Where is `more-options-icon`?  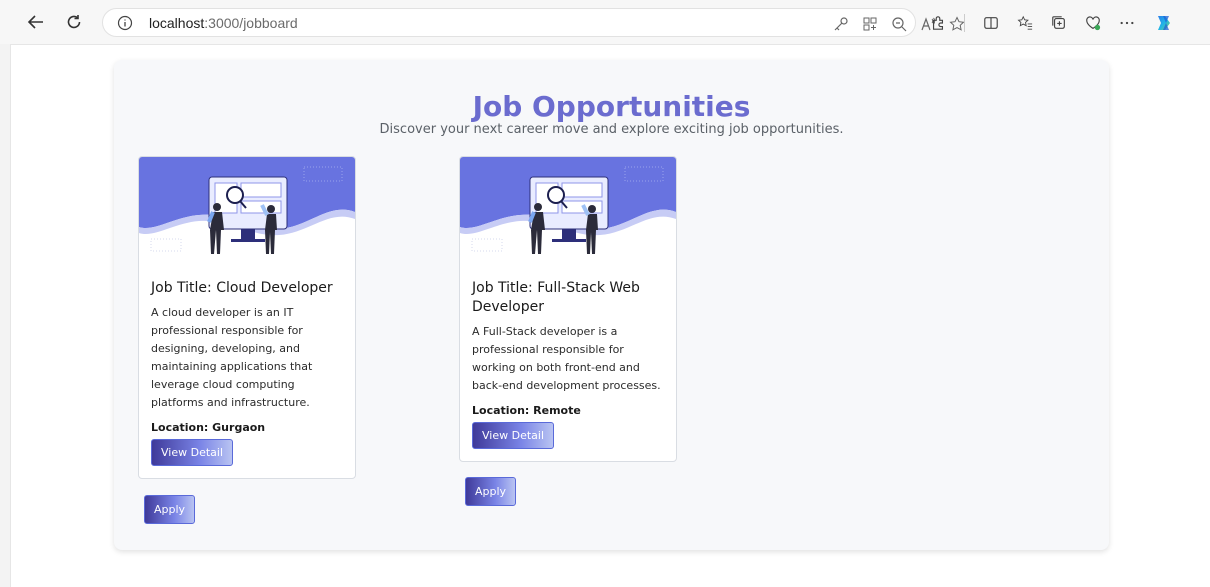 more-options-icon is located at coordinates (1127, 23).